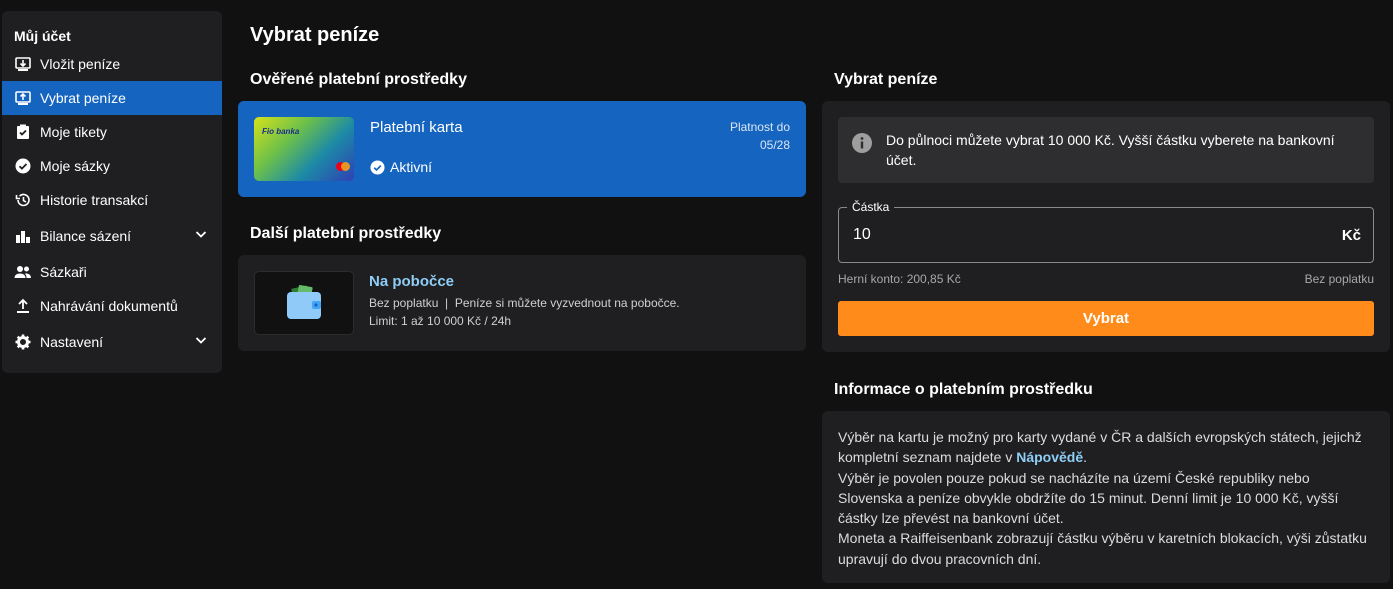 This screenshot has width=1393, height=589. Describe the element at coordinates (75, 166) in the screenshot. I see `sidebar-item-label: Moje sázky` at that location.